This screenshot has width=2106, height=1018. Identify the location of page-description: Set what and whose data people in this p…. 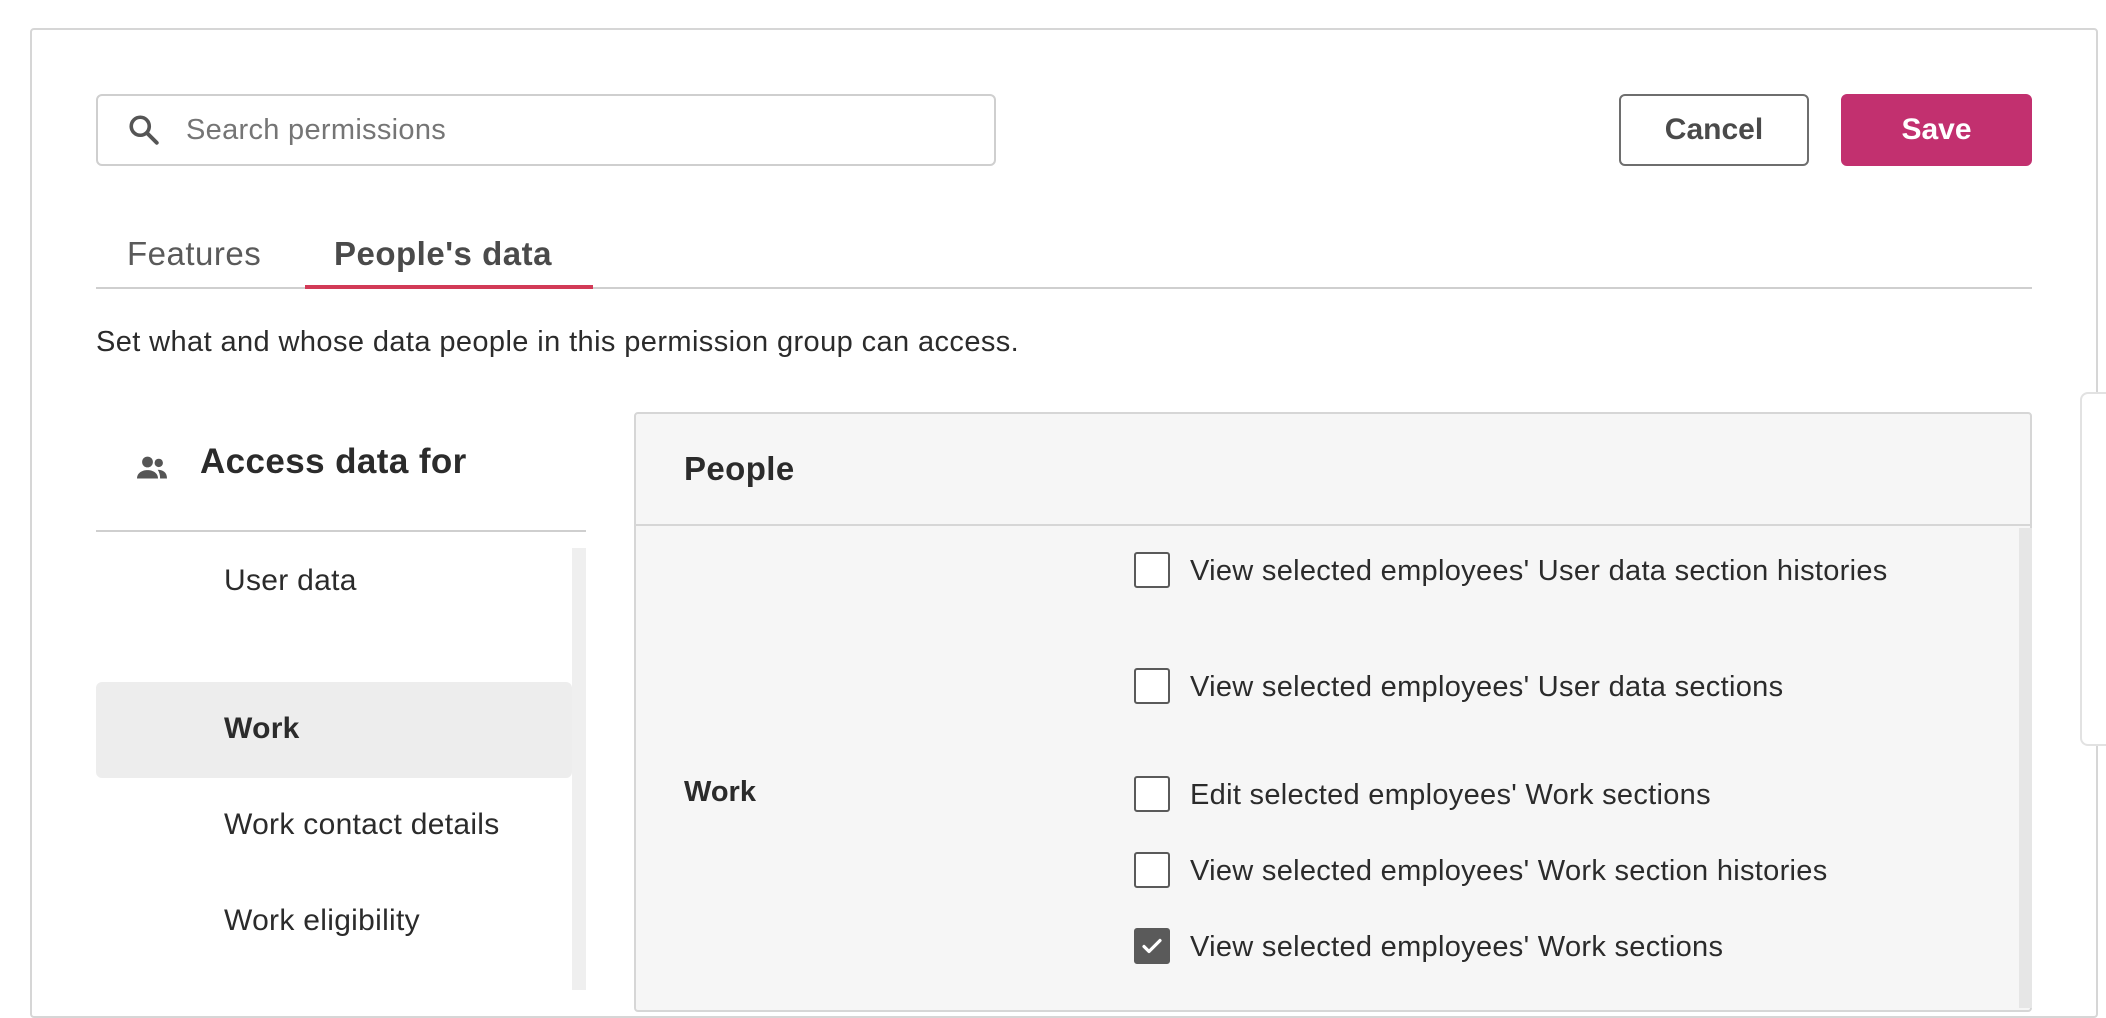
(558, 342).